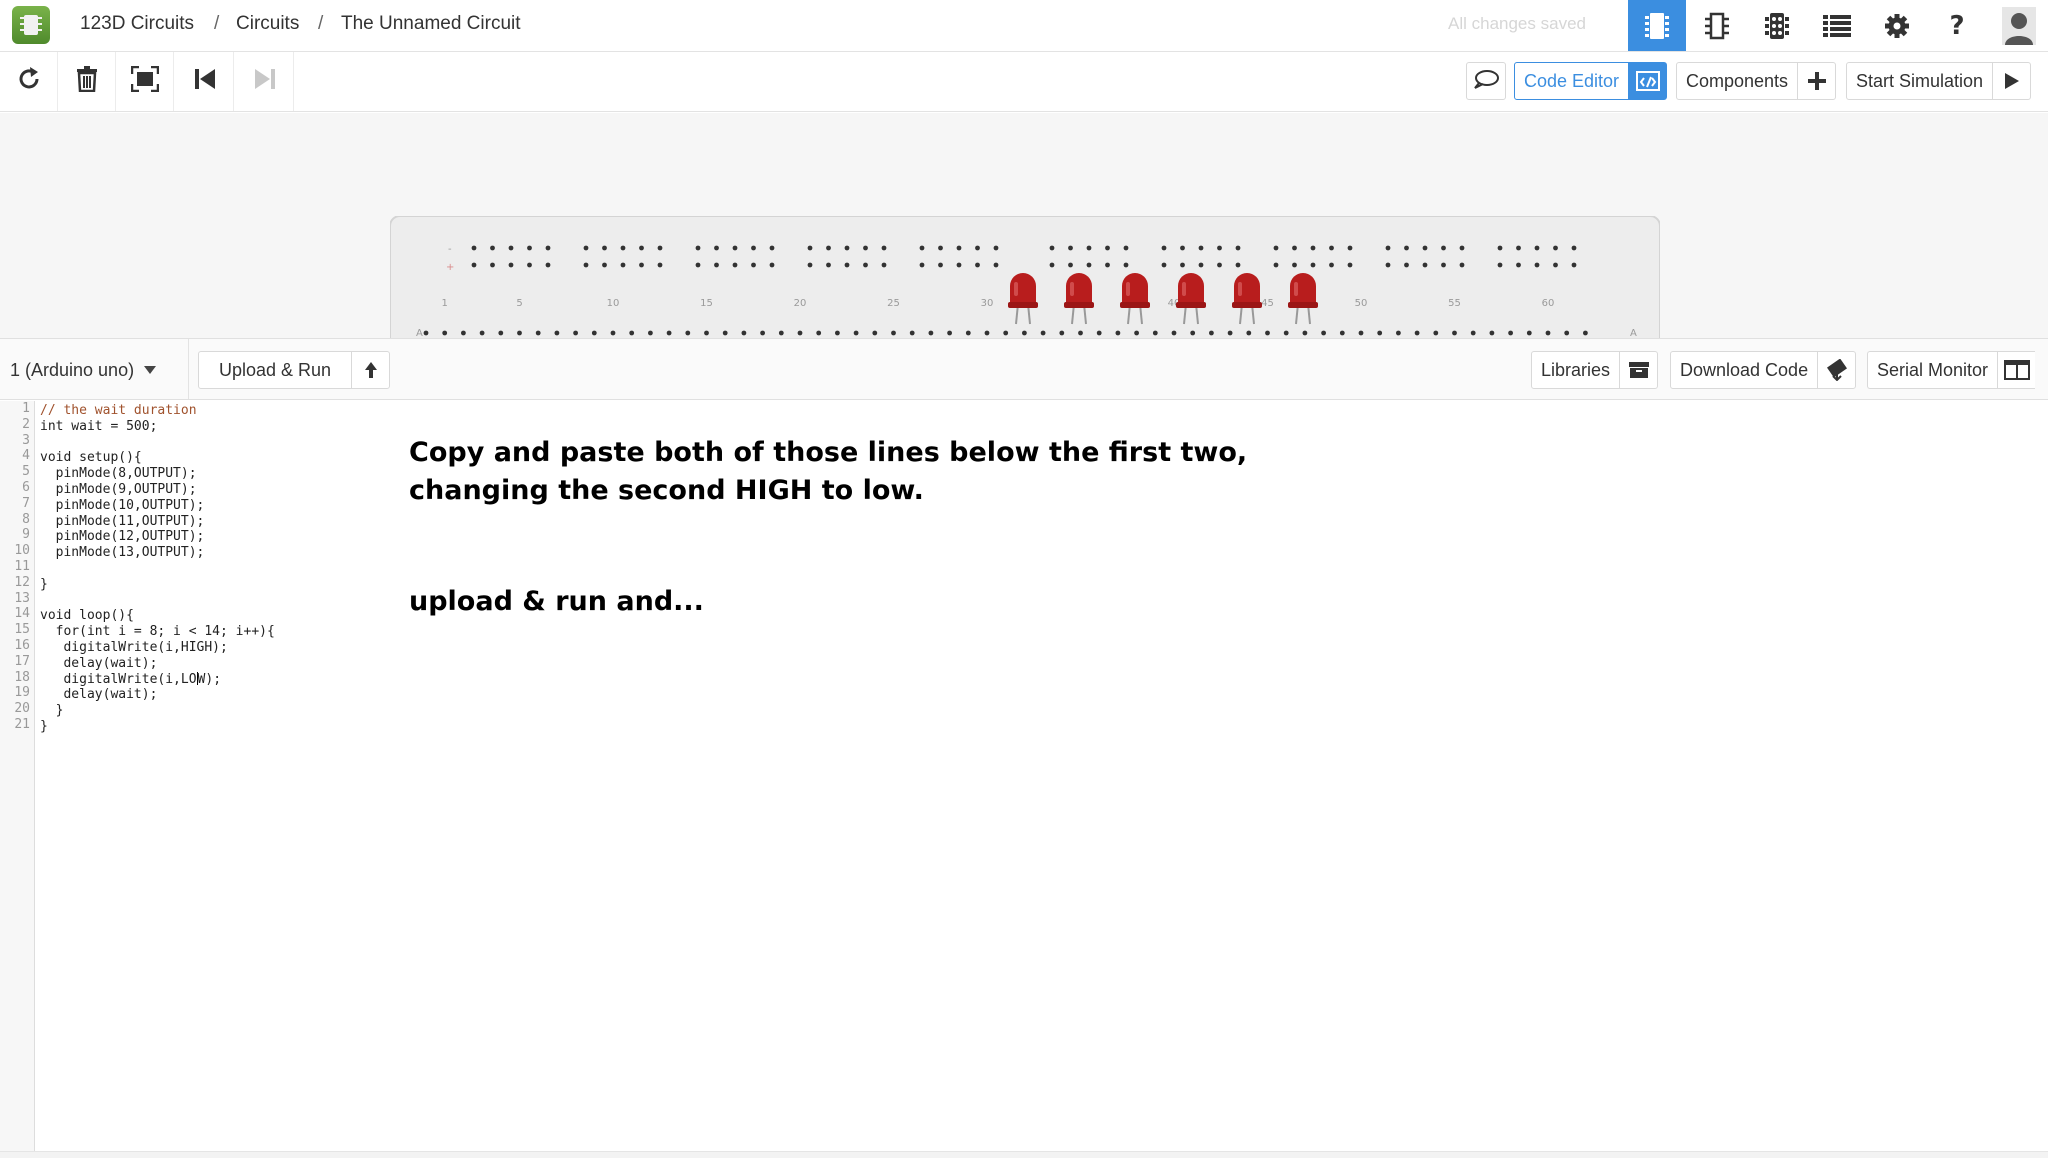 The height and width of the screenshot is (1158, 2048). I want to click on download-code-button: Download Code, so click(1763, 370).